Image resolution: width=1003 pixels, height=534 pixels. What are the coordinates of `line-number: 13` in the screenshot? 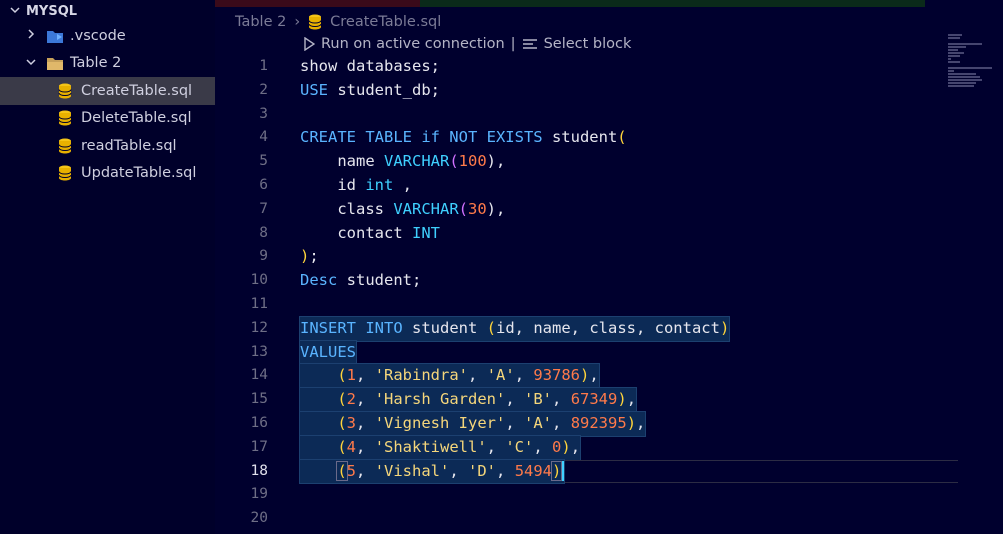 It's located at (259, 351).